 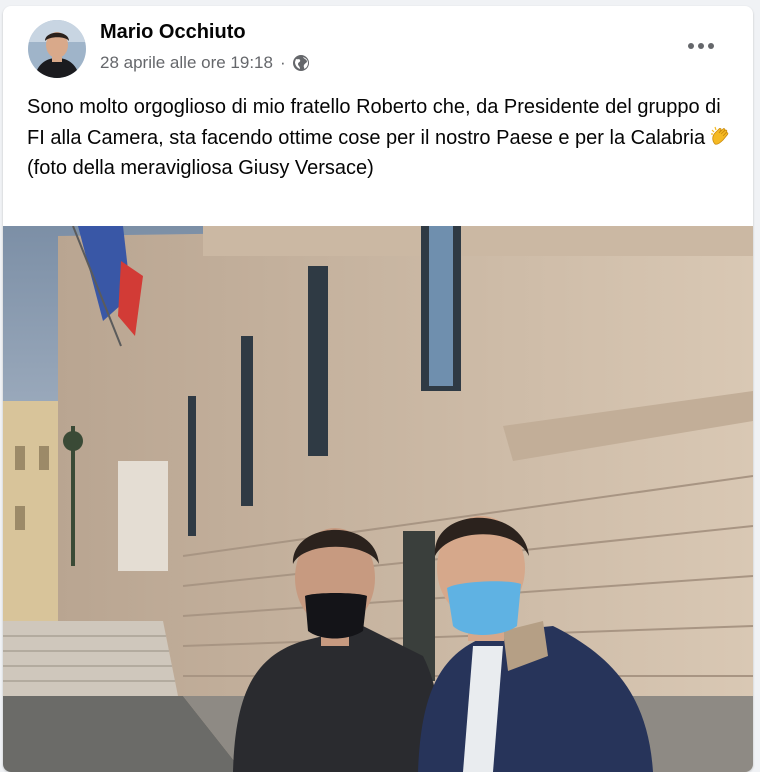 I want to click on more-options-button, so click(x=701, y=46).